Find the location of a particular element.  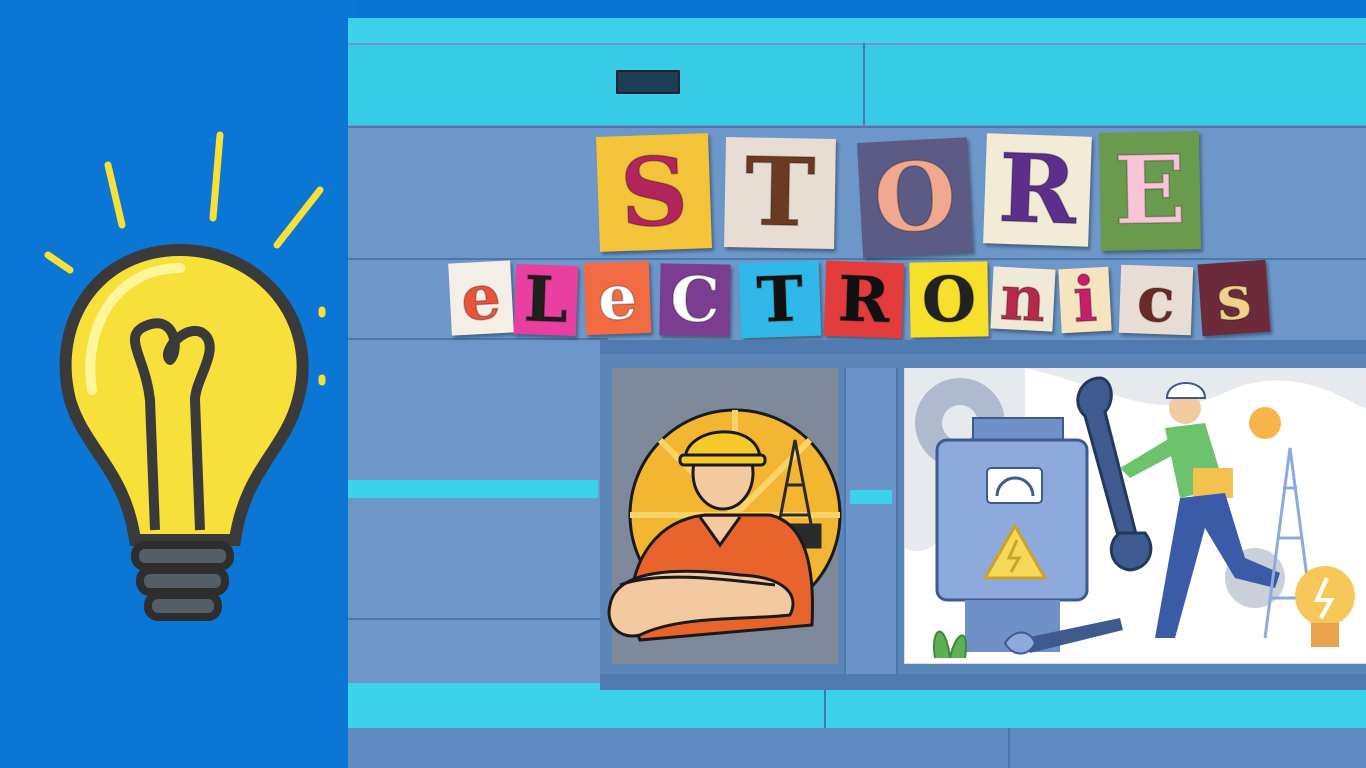

sign-letter: i is located at coordinates (1085, 299).